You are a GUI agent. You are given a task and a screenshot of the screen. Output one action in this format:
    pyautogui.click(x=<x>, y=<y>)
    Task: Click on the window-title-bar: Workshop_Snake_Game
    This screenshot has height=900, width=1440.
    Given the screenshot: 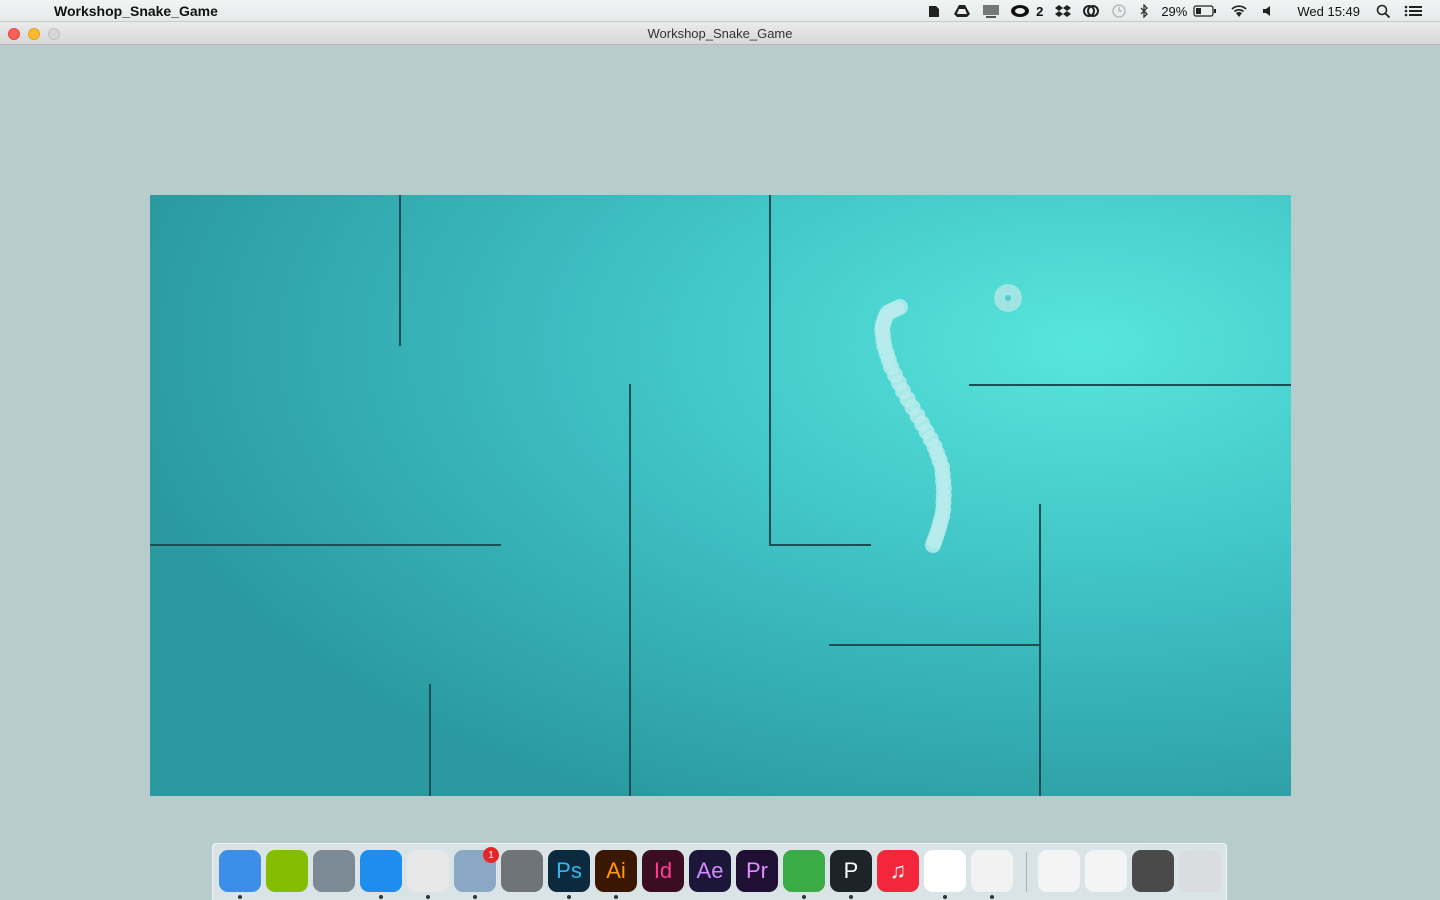 What is the action you would take?
    pyautogui.click(x=720, y=33)
    